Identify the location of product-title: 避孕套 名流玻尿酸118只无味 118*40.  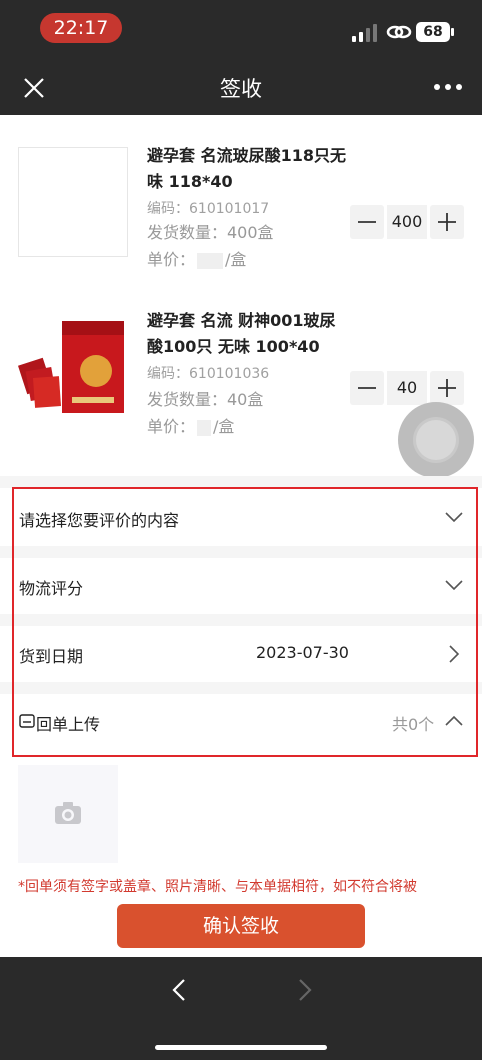
(246, 168).